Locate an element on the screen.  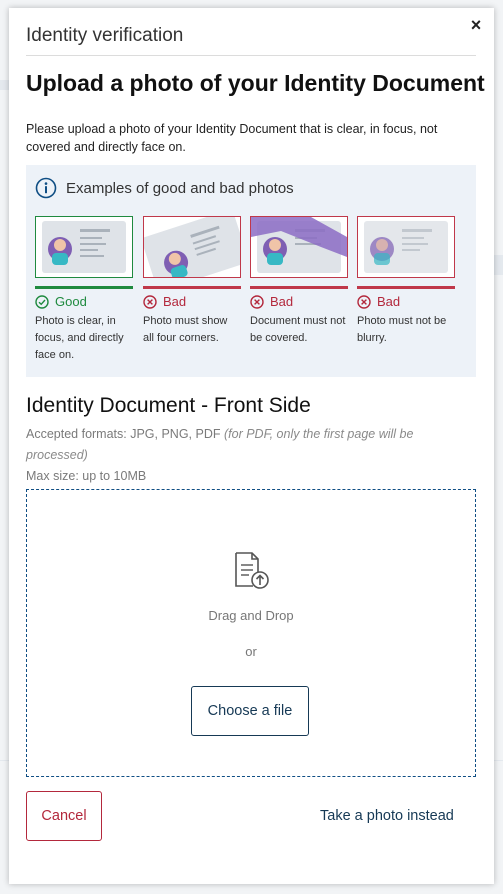
formats-text: Accepted formats: JPG, PNG, PDF is located at coordinates (123, 434).